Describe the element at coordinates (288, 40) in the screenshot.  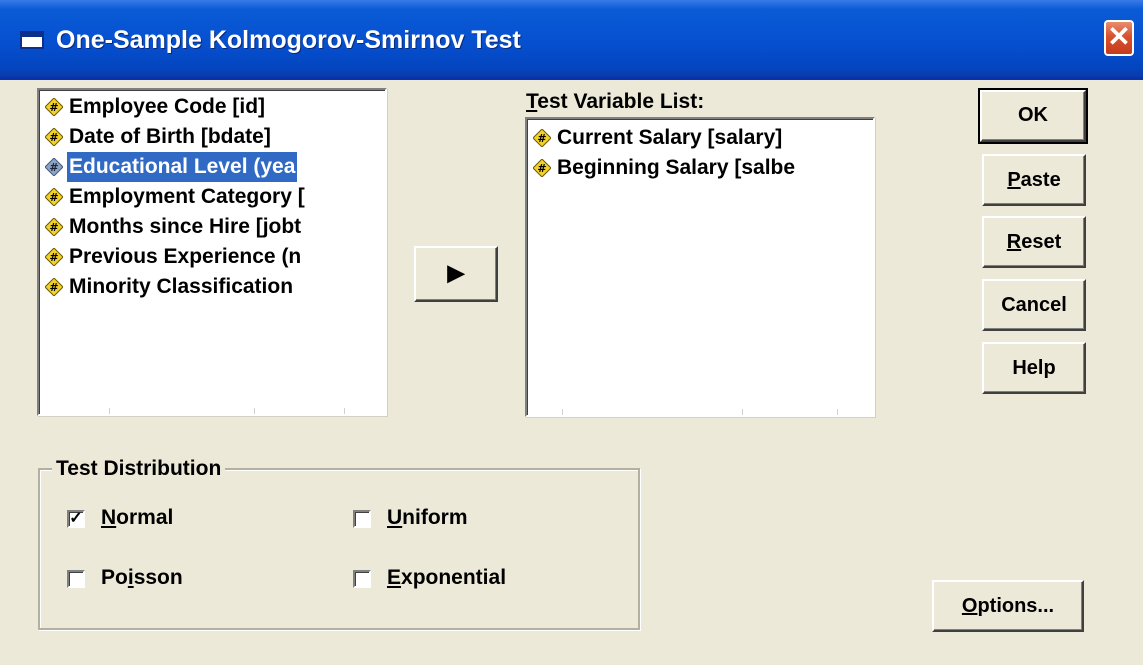
I see `window-title: One-Sample Kolmogorov-Smirnov Test` at that location.